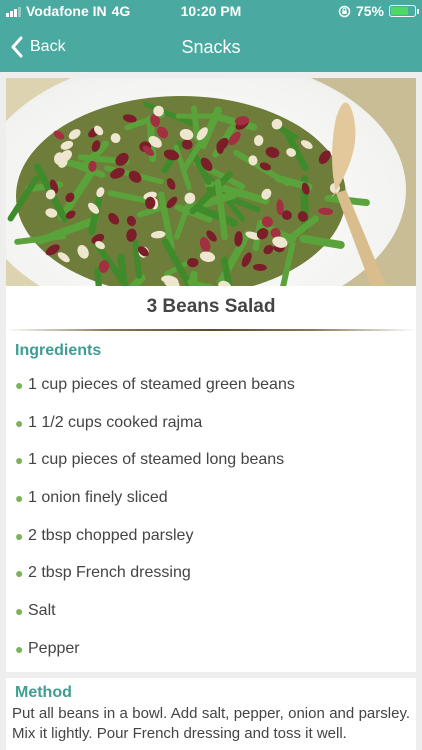 The width and height of the screenshot is (422, 750). I want to click on back-label: Back, so click(48, 46).